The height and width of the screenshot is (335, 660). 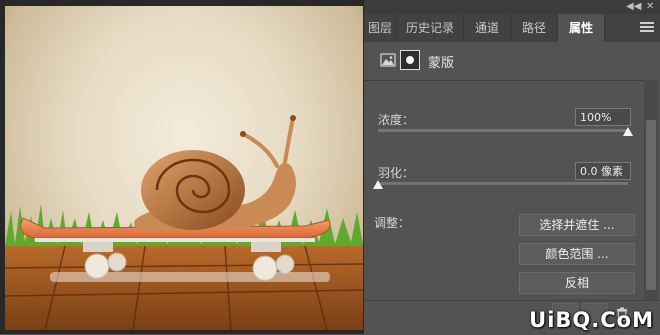 What do you see at coordinates (396, 120) in the screenshot?
I see `density-label: 浓度：` at bounding box center [396, 120].